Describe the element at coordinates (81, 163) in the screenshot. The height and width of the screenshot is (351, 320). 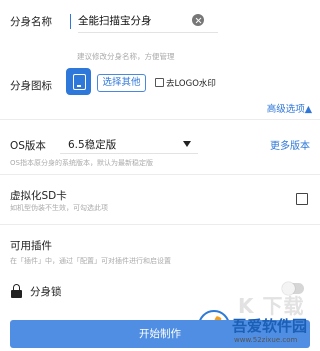
I see `os-version-hint: OS指本原分身的系统版本，默认为最新稳定版` at that location.